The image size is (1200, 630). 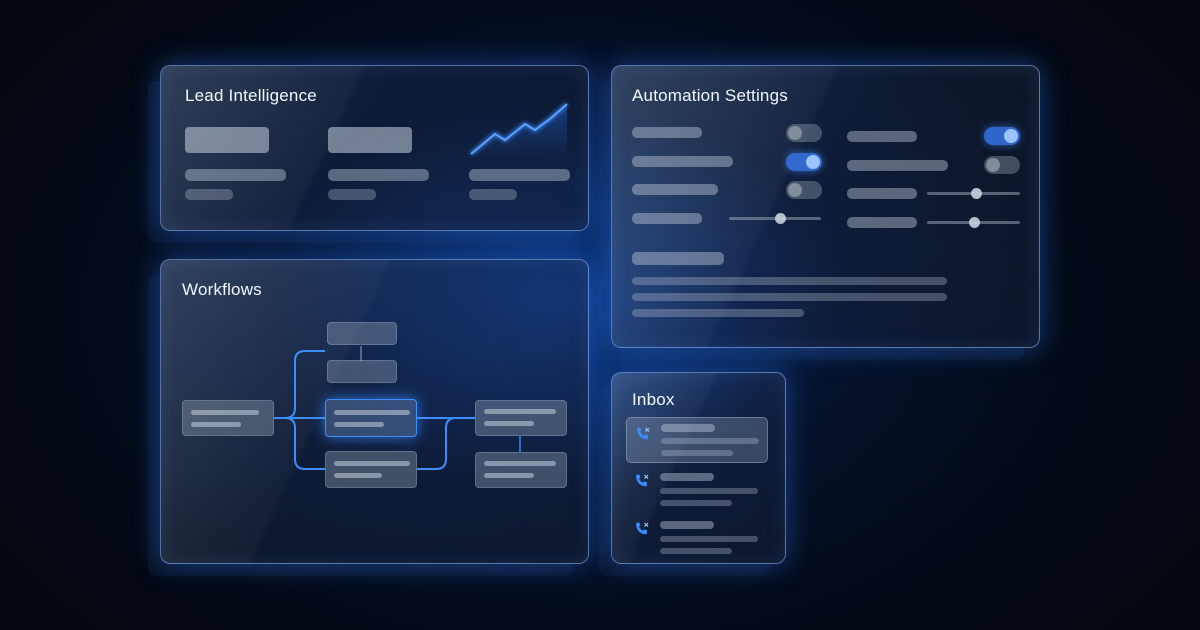 I want to click on panel-title: Inbox, so click(x=653, y=399).